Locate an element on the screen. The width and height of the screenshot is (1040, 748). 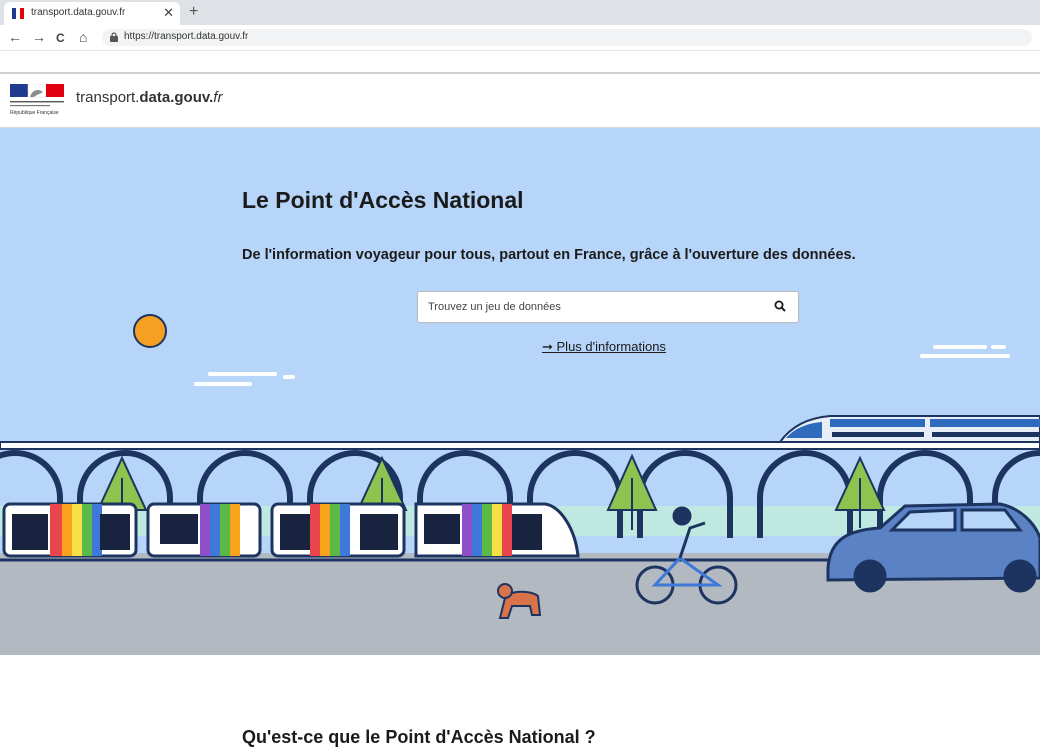
site-name: transport.data.gouv.fr is located at coordinates (149, 97).